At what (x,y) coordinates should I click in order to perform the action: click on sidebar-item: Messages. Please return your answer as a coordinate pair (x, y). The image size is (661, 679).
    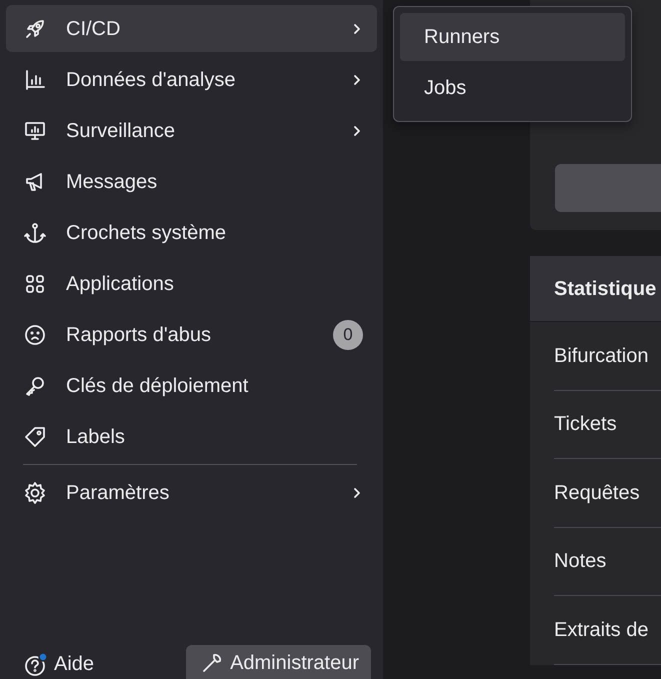
    Looking at the image, I should click on (191, 181).